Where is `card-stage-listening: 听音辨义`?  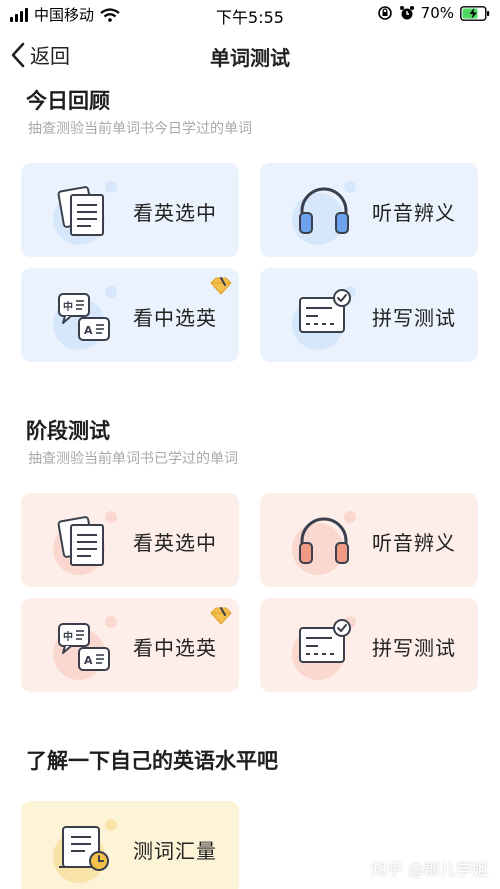 card-stage-listening: 听音辨义 is located at coordinates (369, 540).